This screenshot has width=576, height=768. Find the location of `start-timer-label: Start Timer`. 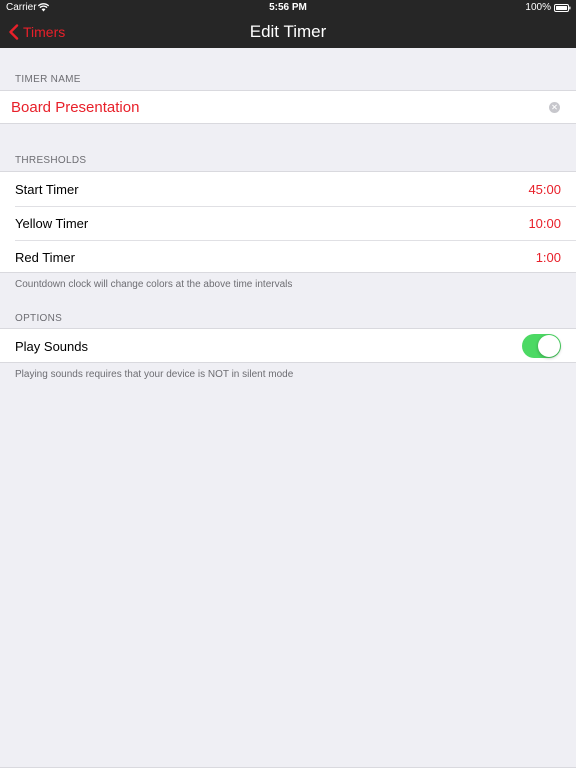

start-timer-label: Start Timer is located at coordinates (47, 189).